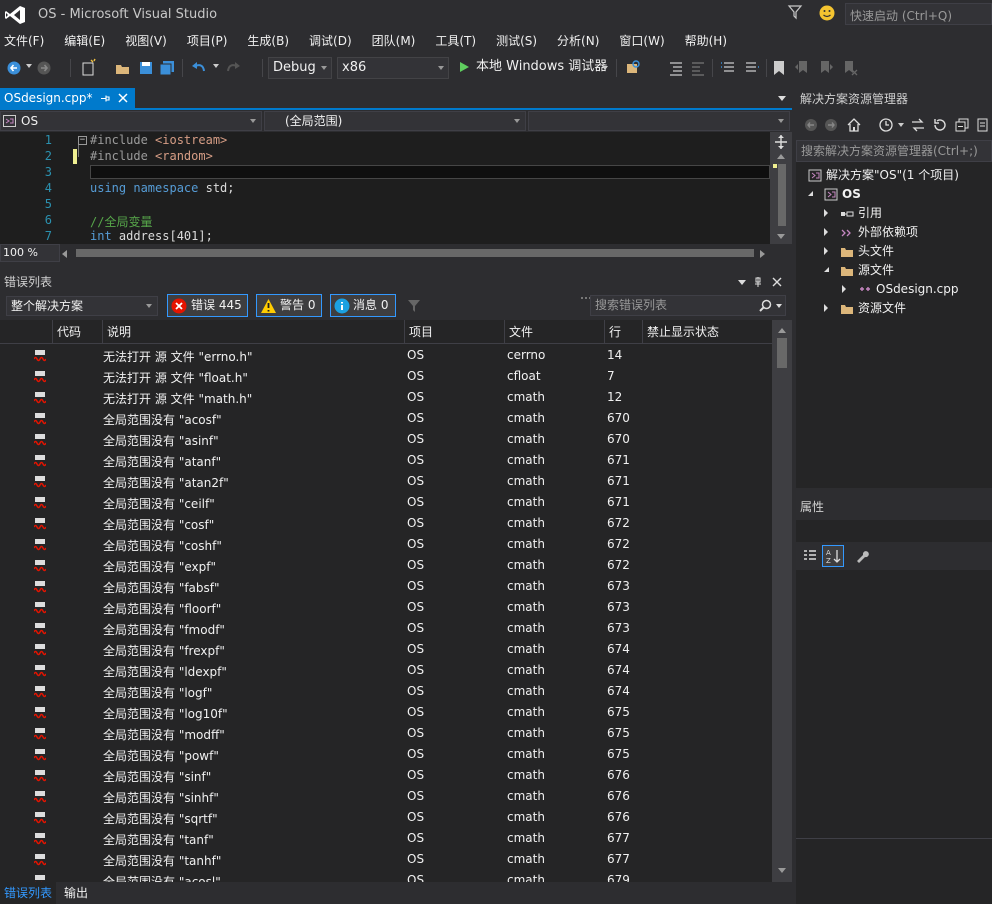 The width and height of the screenshot is (992, 904). What do you see at coordinates (810, 193) in the screenshot?
I see `tree-collapse-icon` at bounding box center [810, 193].